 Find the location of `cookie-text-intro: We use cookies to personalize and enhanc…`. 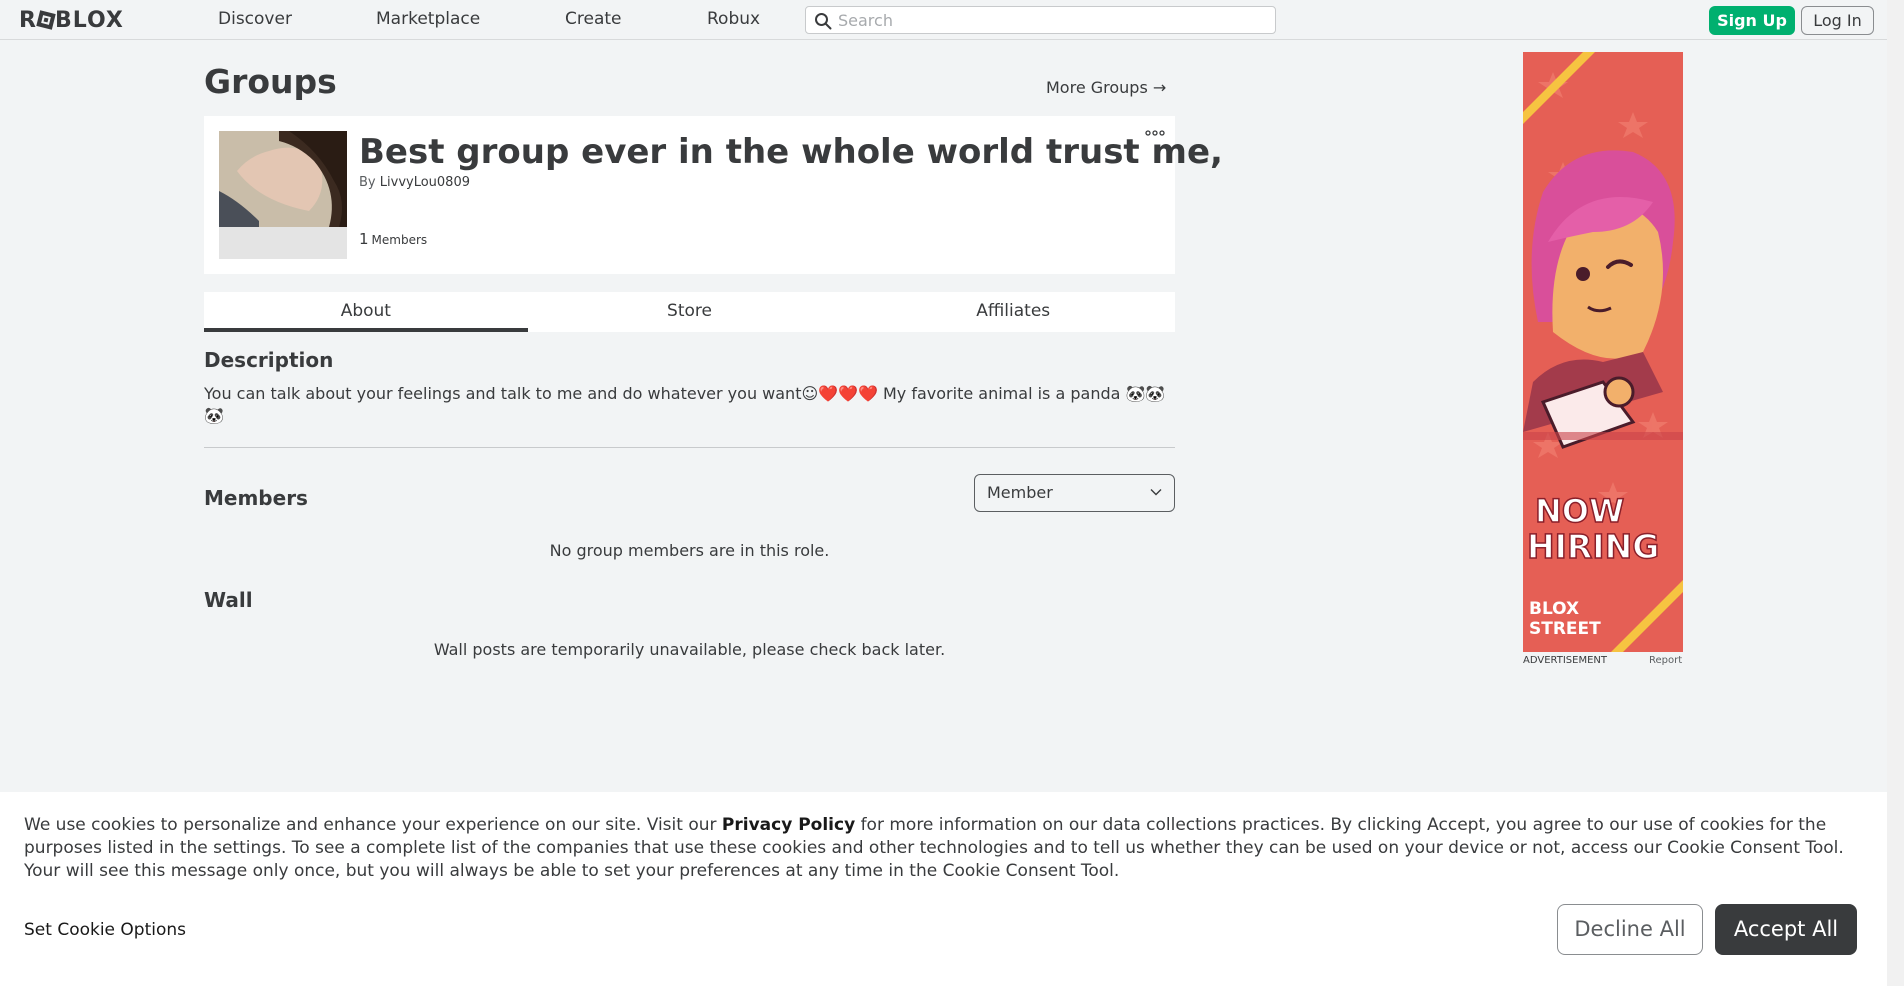

cookie-text-intro: We use cookies to personalize and enhanc… is located at coordinates (373, 825).